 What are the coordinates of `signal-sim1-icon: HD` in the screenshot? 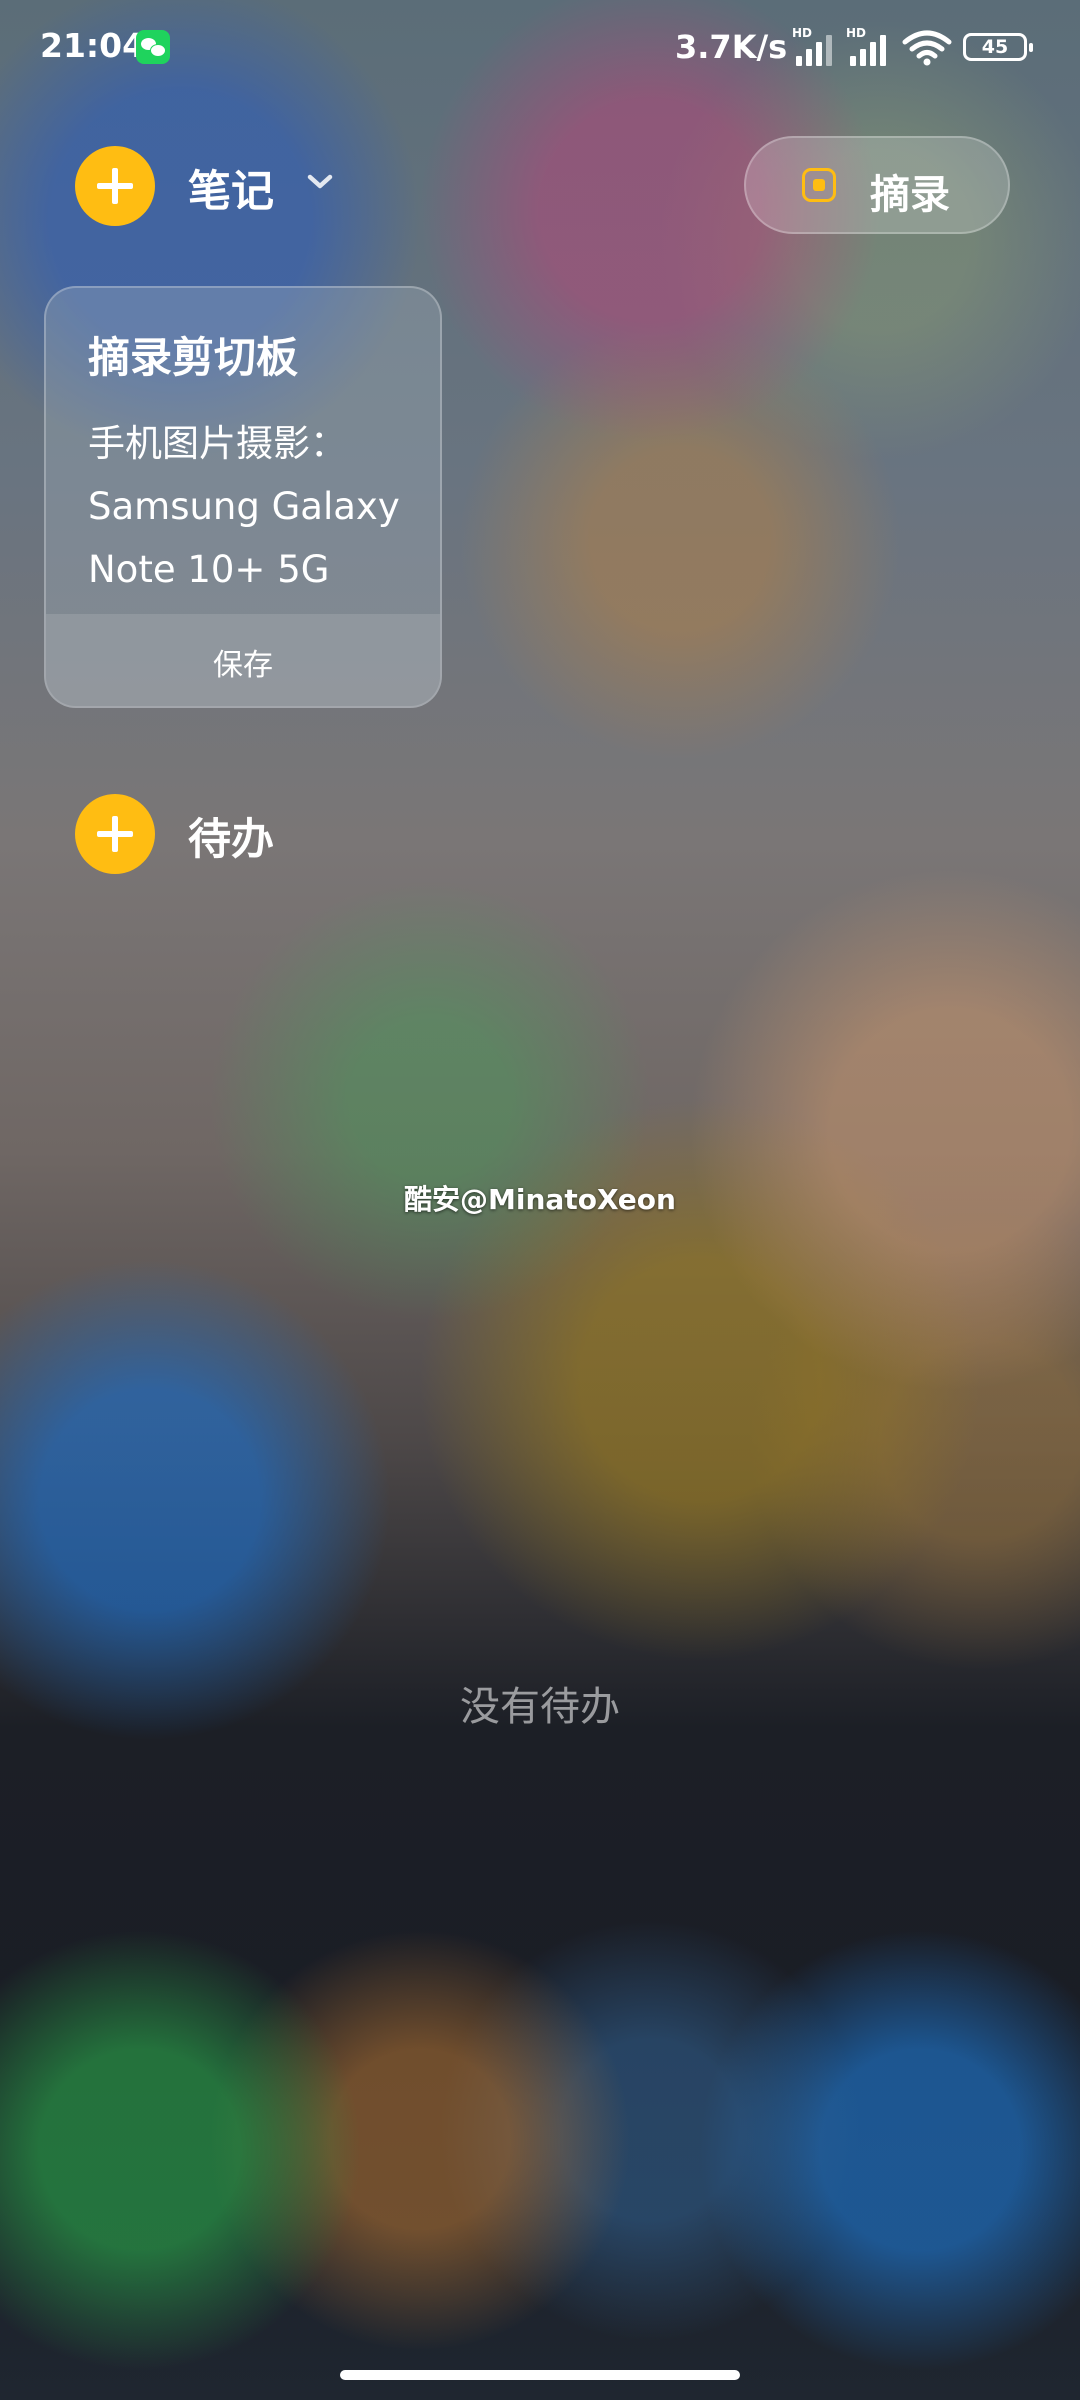 It's located at (818, 46).